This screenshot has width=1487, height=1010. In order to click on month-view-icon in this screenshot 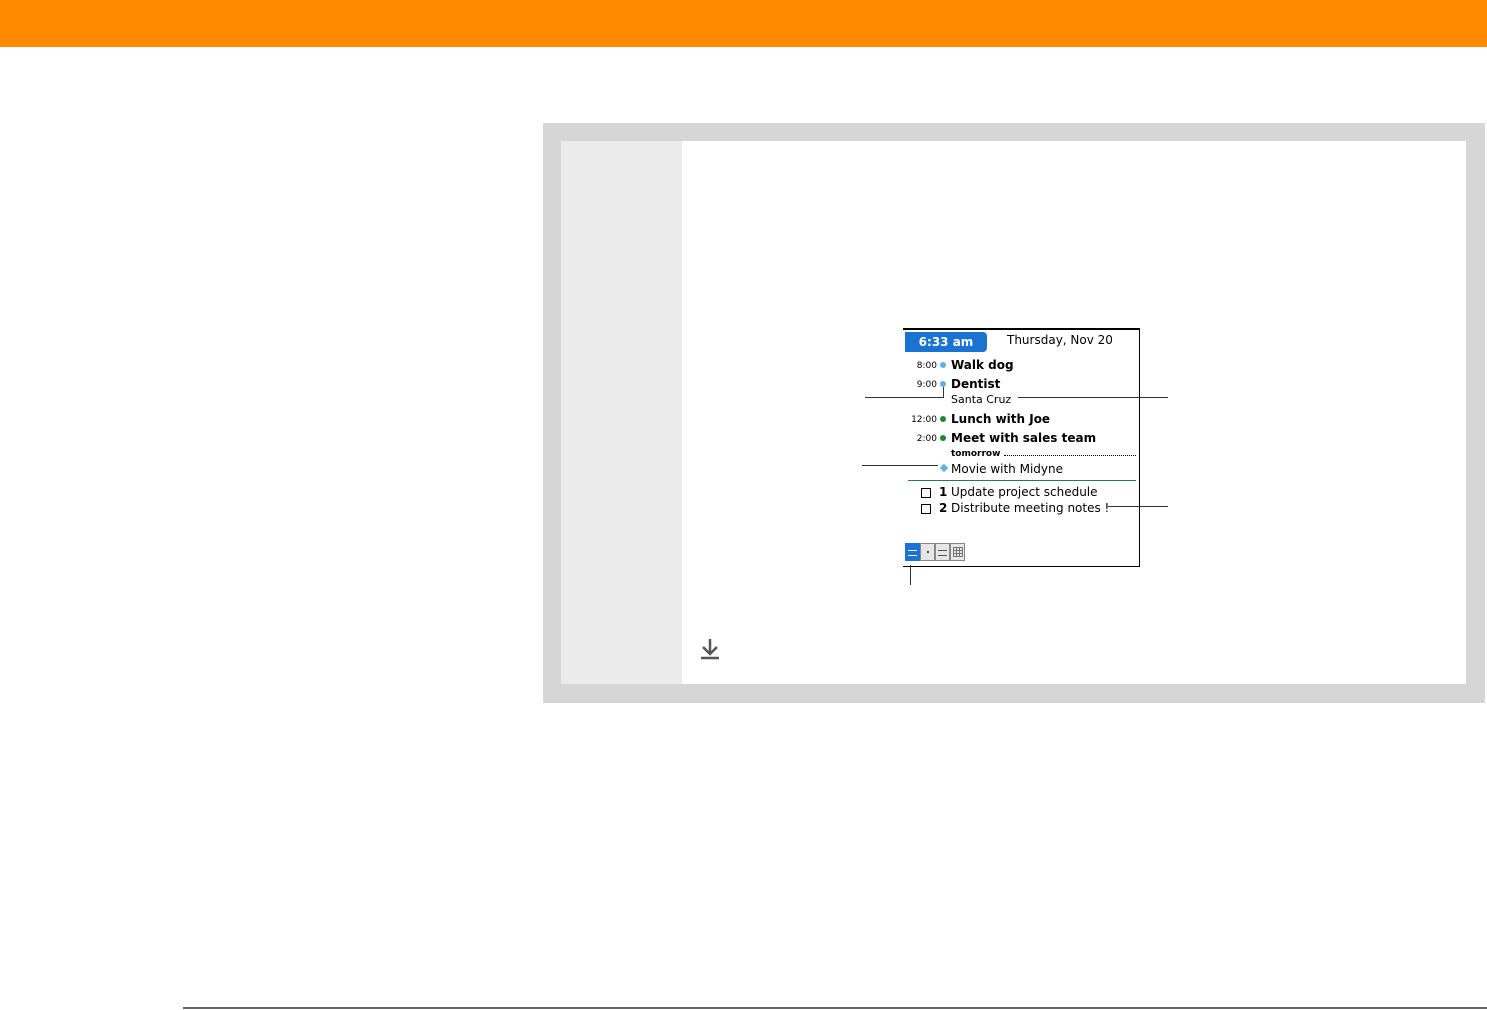, I will do `click(957, 552)`.